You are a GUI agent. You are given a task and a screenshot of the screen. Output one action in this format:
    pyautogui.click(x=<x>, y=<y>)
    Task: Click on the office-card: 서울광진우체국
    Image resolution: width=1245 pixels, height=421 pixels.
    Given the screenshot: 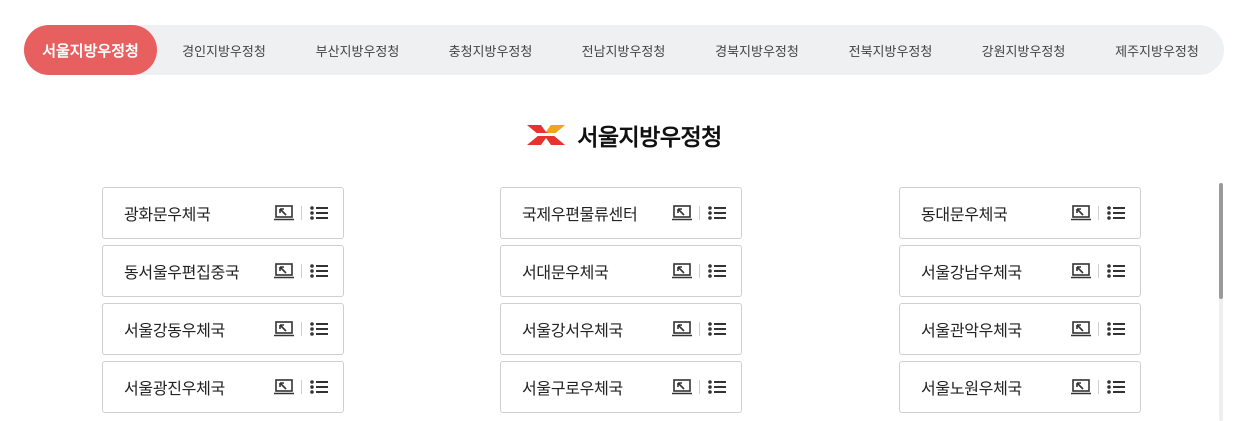 What is the action you would take?
    pyautogui.click(x=223, y=387)
    